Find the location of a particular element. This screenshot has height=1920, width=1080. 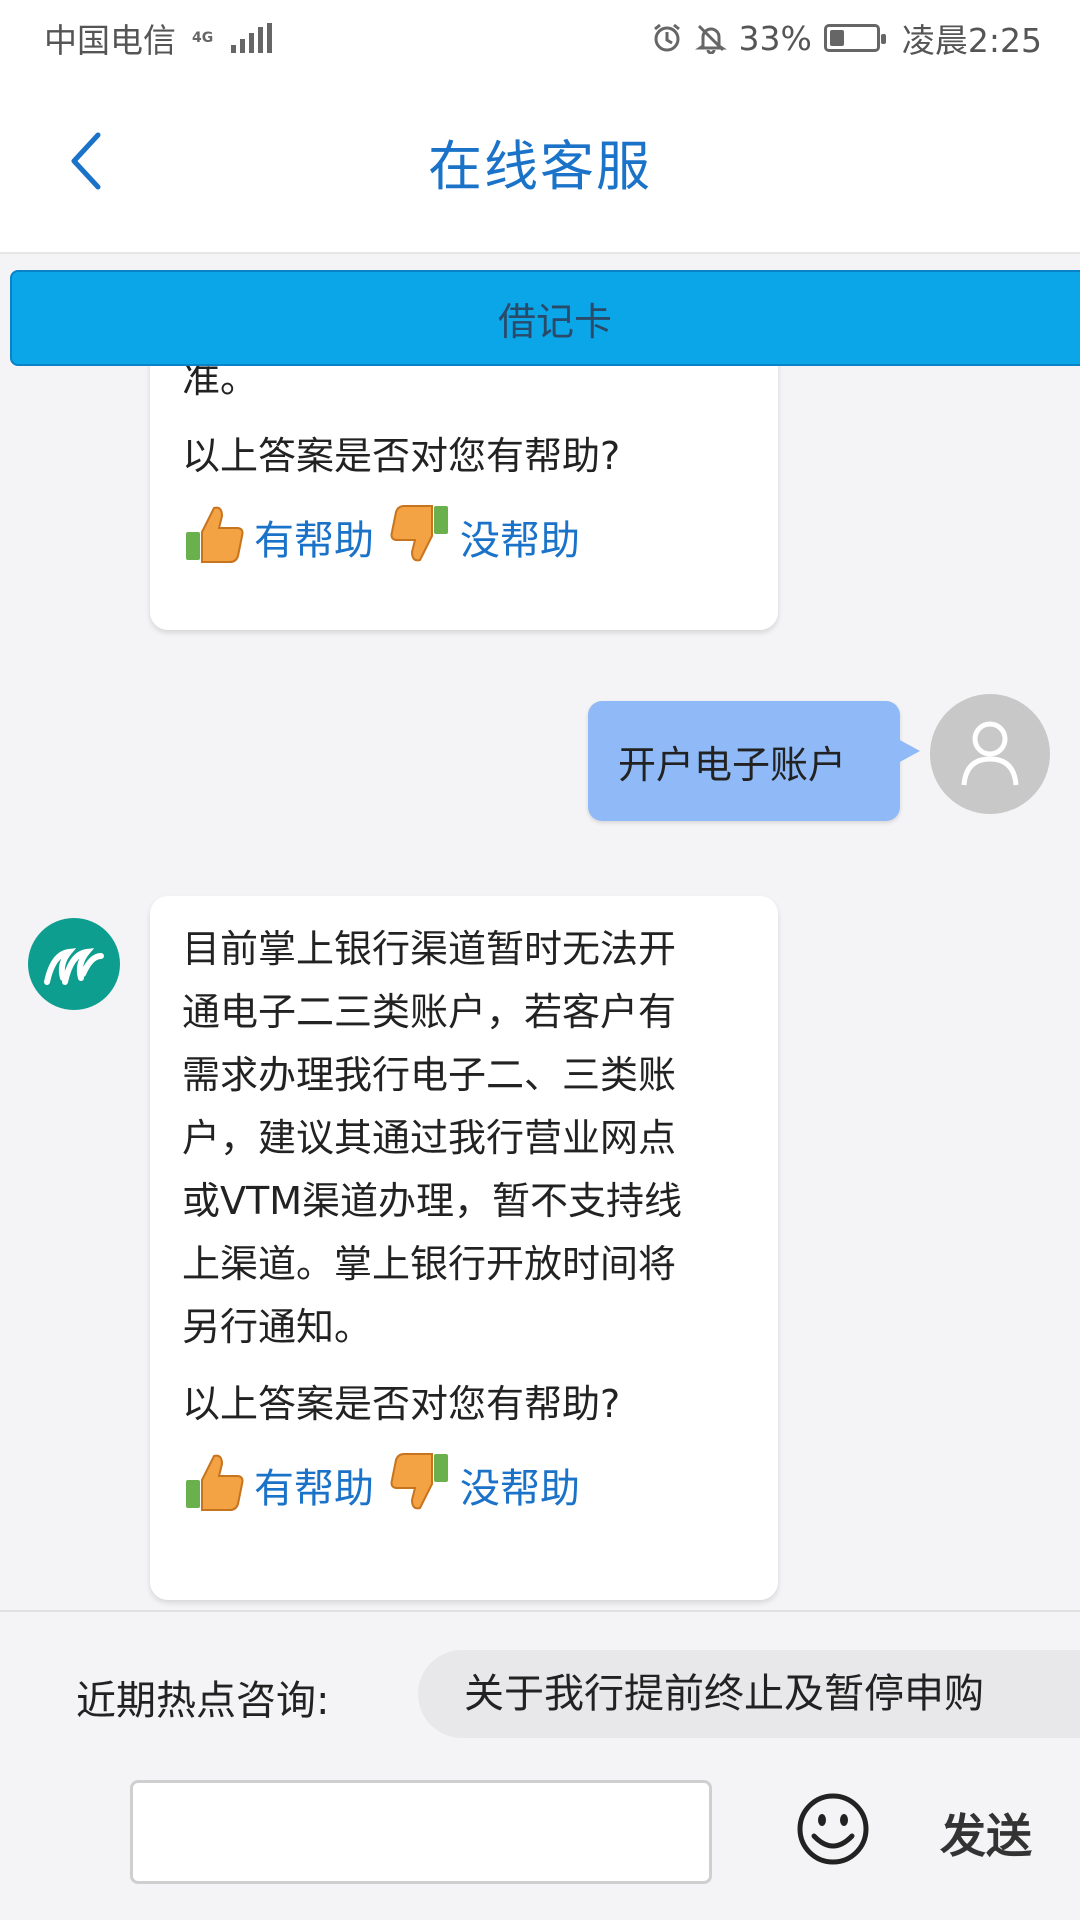

hot-topics-label: 近期热点咨询: is located at coordinates (203, 1701).